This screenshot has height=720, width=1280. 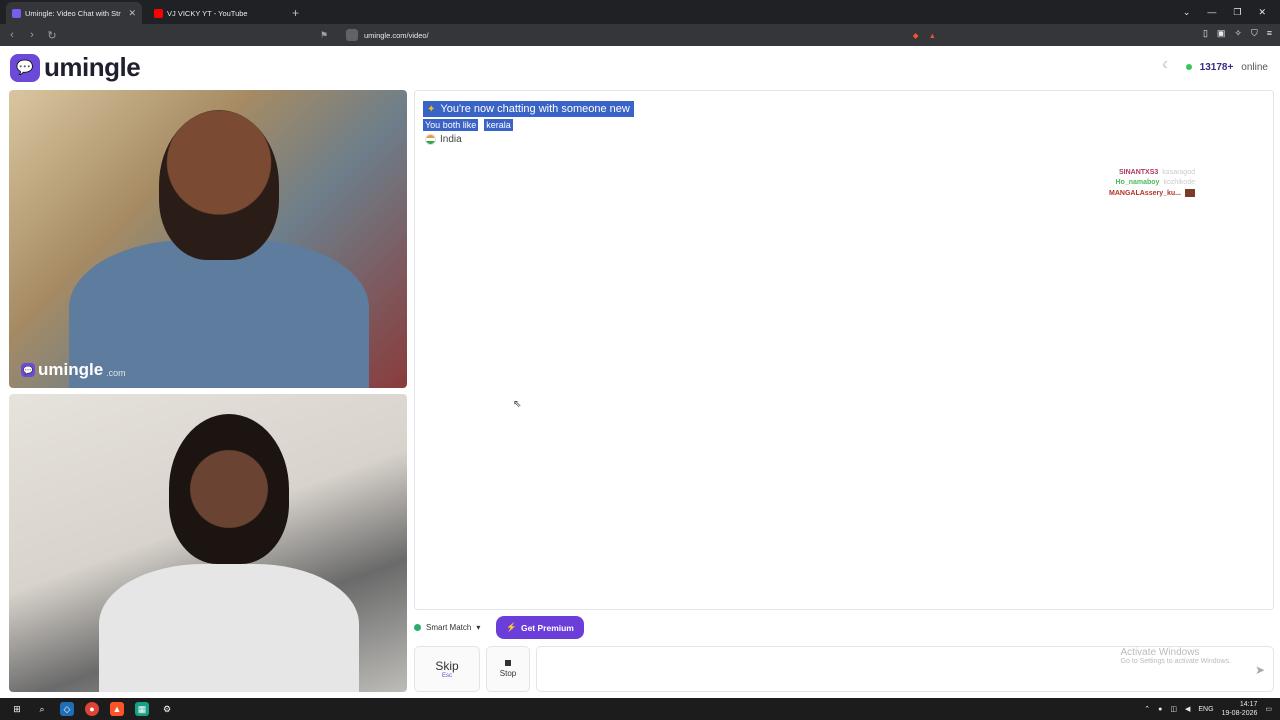 I want to click on interest-tag: kerala, so click(x=498, y=125).